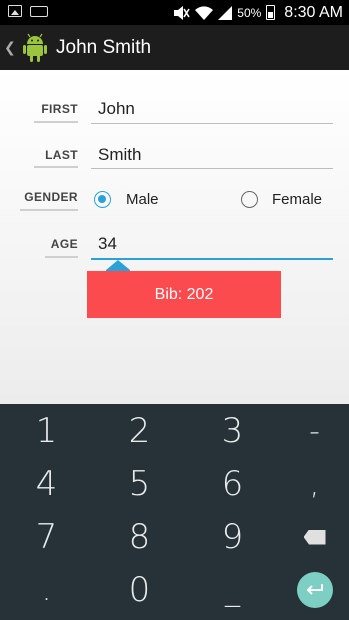  Describe the element at coordinates (249, 12) in the screenshot. I see `battery-percent: 50%` at that location.